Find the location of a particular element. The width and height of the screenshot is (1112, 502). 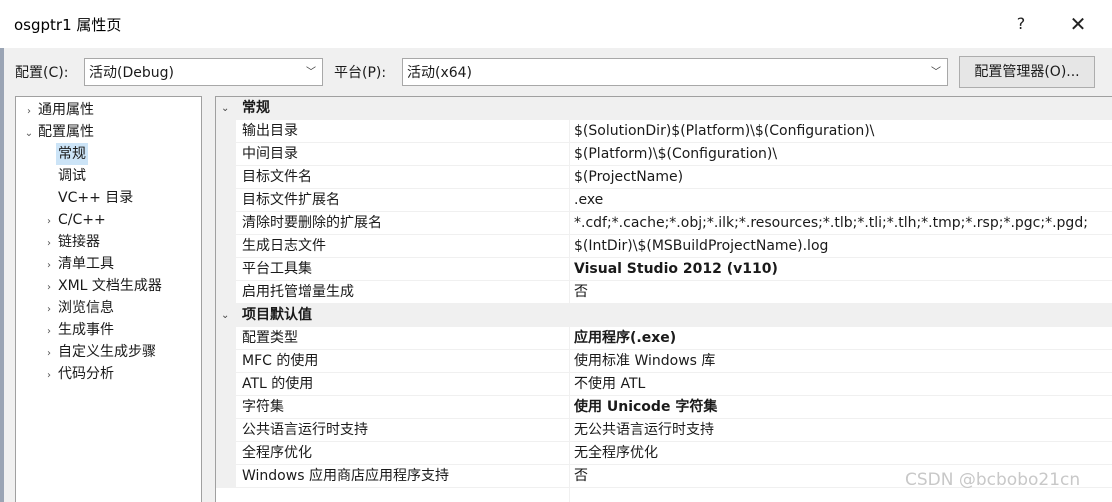

property-value: .exe is located at coordinates (843, 200).